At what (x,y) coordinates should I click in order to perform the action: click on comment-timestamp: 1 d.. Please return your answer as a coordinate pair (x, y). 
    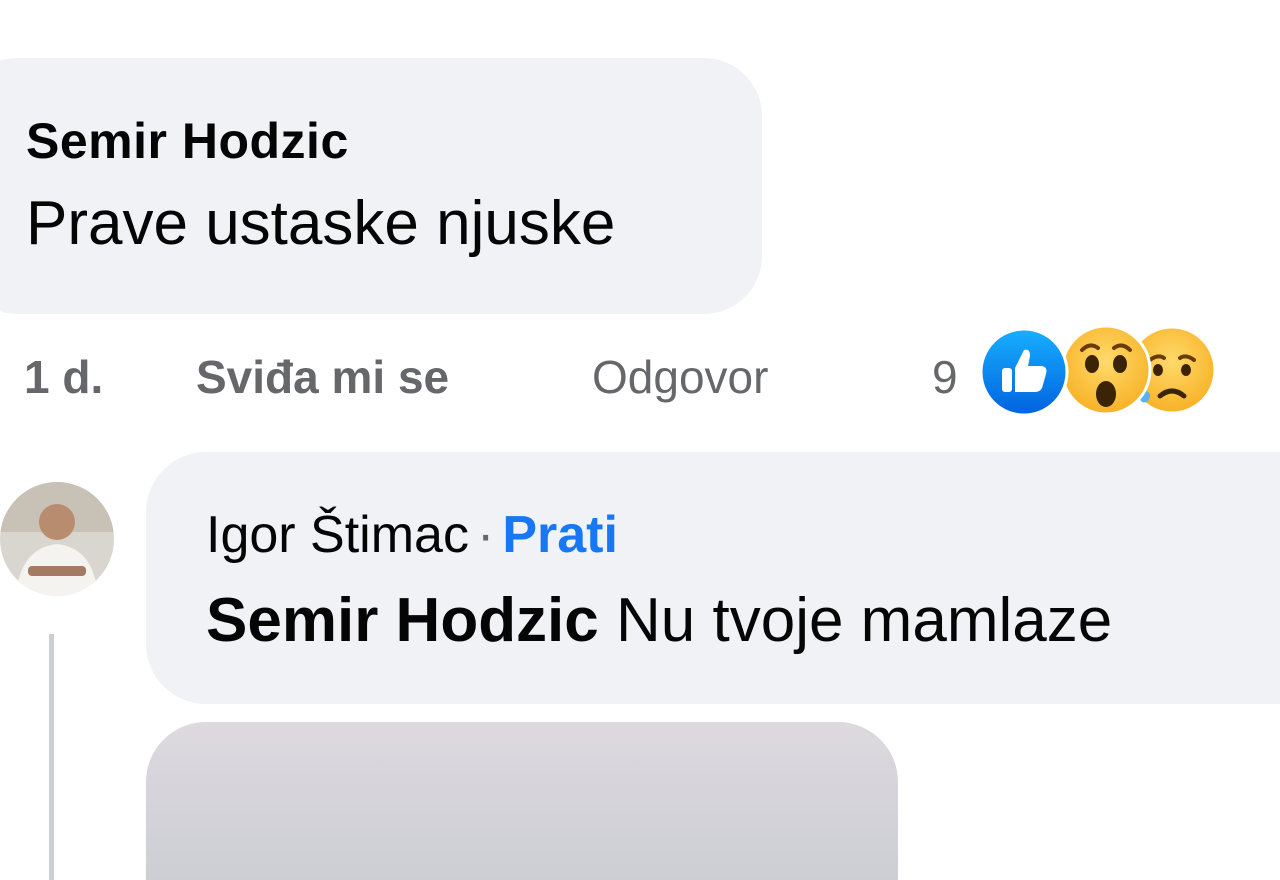
    Looking at the image, I should click on (63, 377).